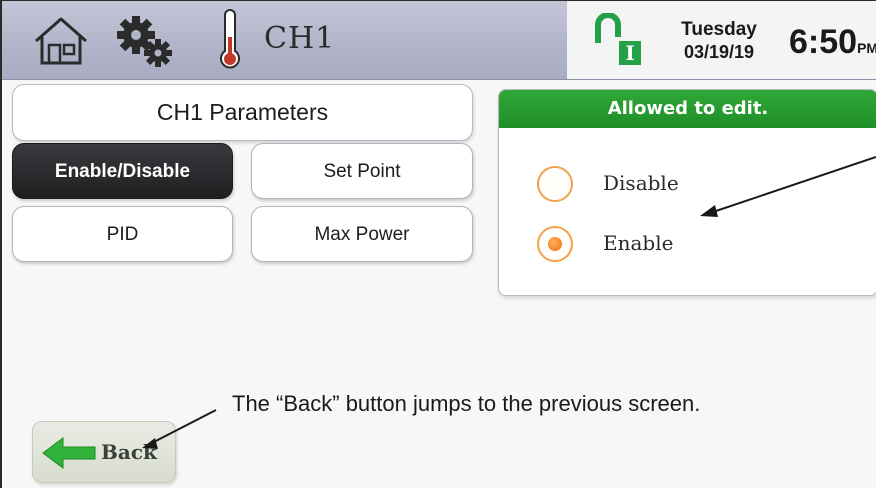  What do you see at coordinates (687, 109) in the screenshot?
I see `edit-permission-header: Allowed to edit.` at bounding box center [687, 109].